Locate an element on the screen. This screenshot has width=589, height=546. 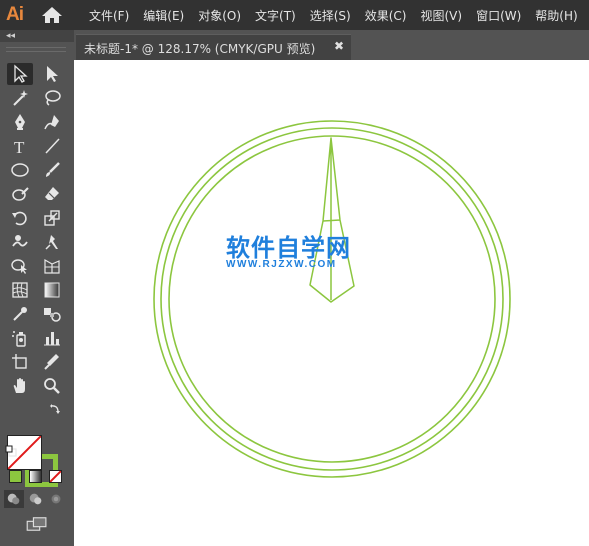
menu-edit: 编辑(E) is located at coordinates (163, 15).